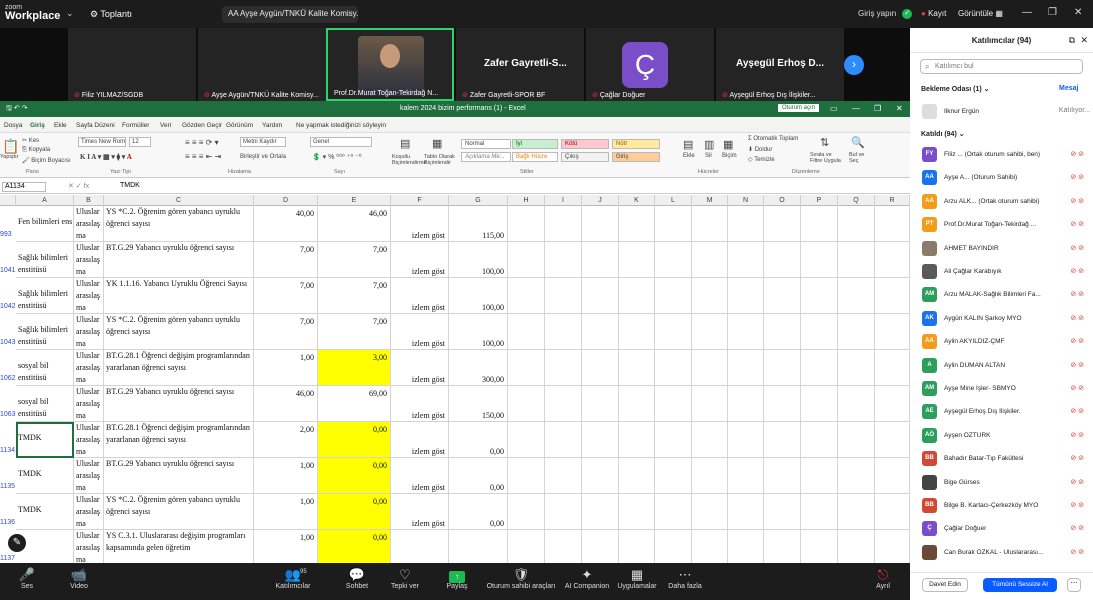  Describe the element at coordinates (856, 200) in the screenshot. I see `column-header-Q: Q` at that location.